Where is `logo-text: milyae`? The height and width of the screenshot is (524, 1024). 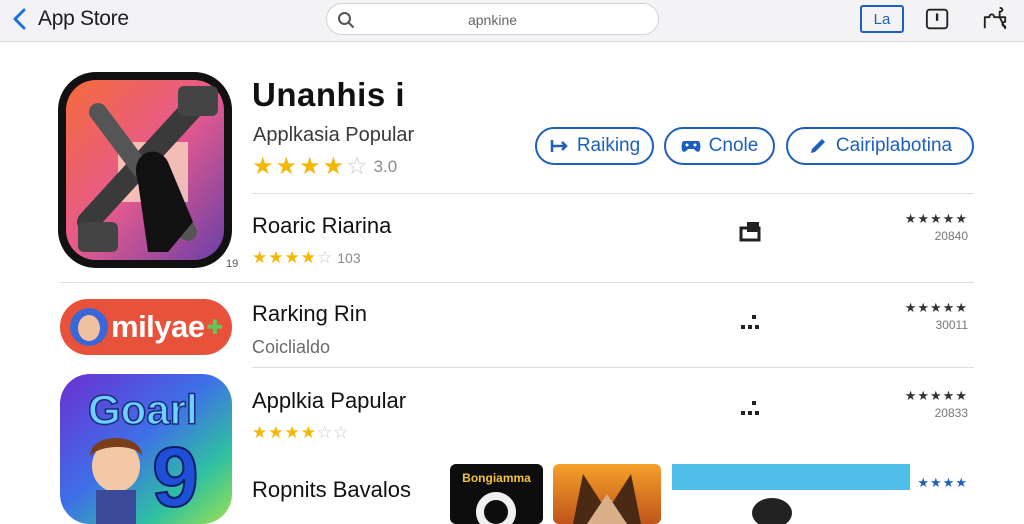
logo-text: milyae is located at coordinates (158, 326).